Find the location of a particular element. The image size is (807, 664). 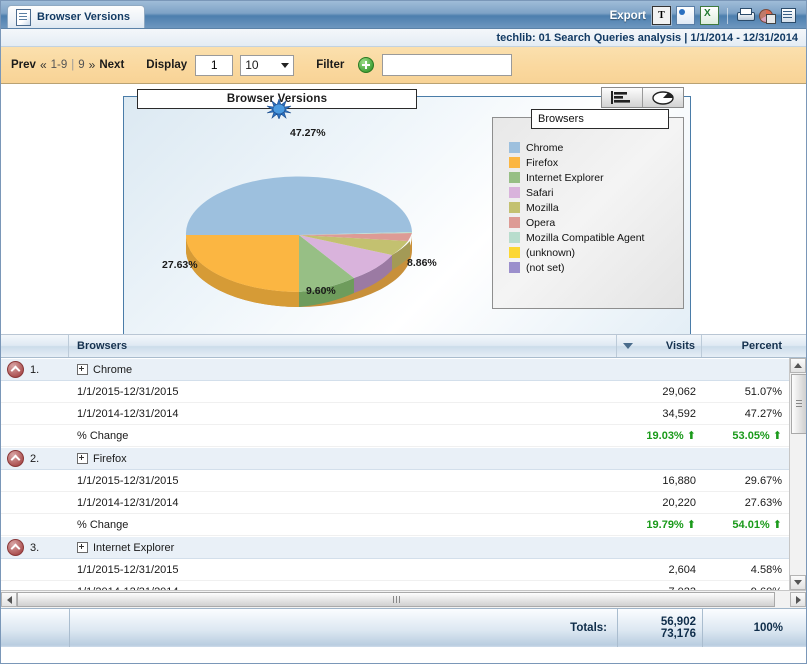

pie-label-safari: 8.86% is located at coordinates (422, 263).